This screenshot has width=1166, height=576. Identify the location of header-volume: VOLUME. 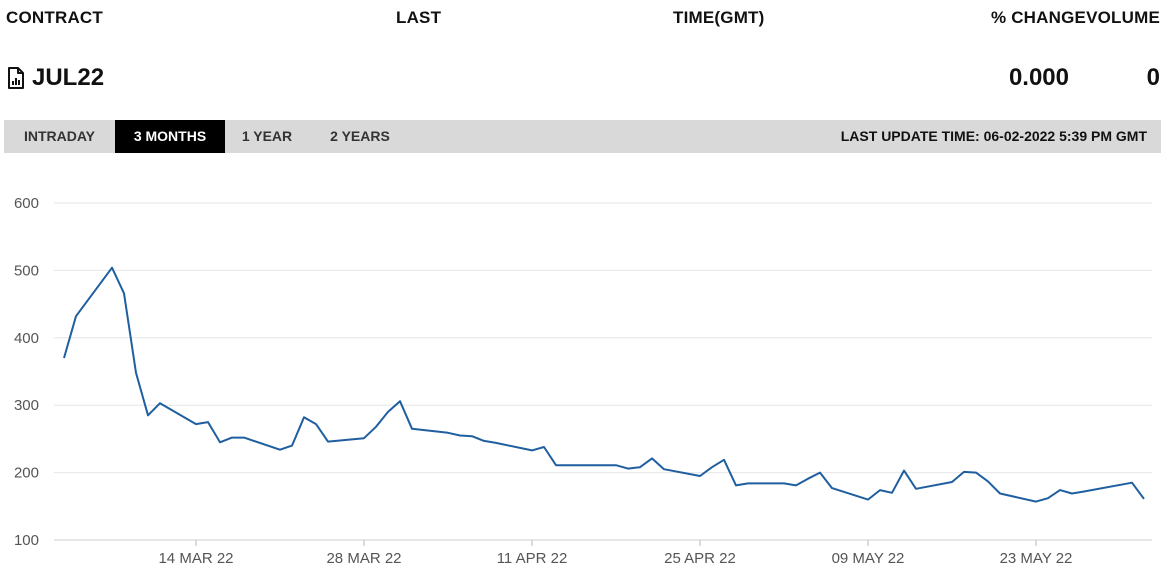
(1123, 17).